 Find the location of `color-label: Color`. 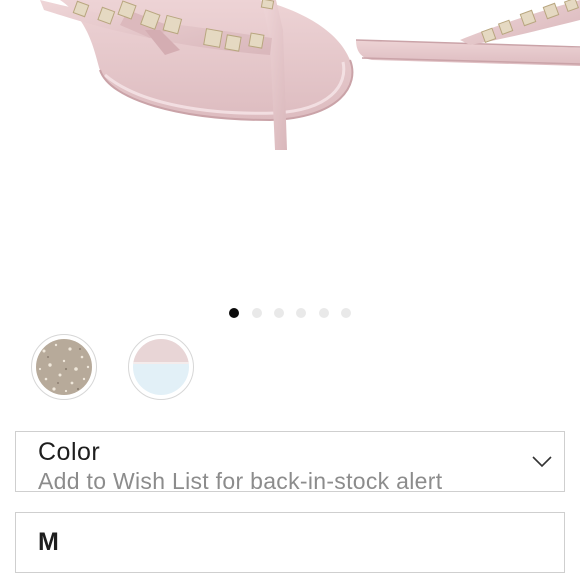

color-label: Color is located at coordinates (69, 452).